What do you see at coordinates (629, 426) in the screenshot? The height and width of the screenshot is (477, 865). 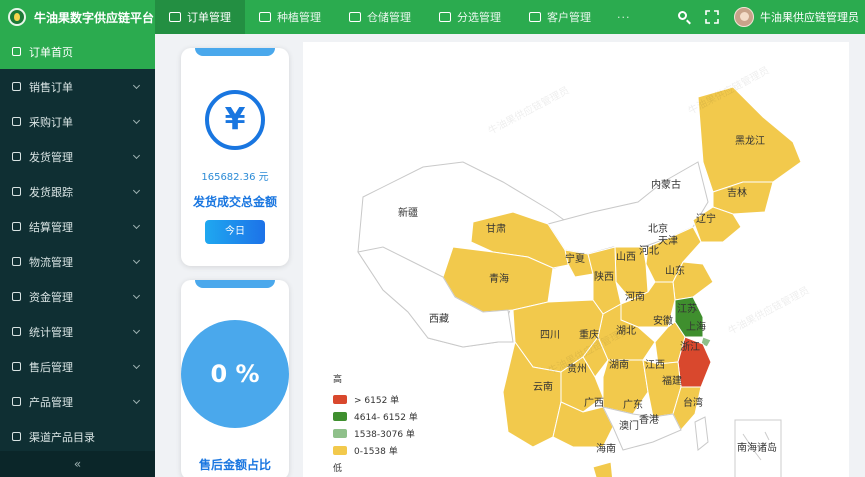 I see `province-label: 澳门` at bounding box center [629, 426].